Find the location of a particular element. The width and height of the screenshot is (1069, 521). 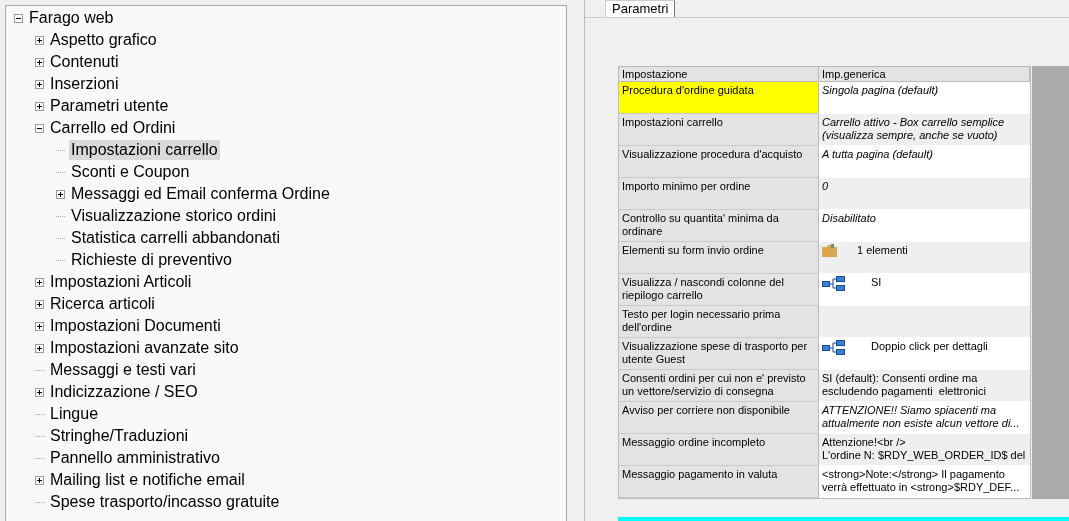

tree-item: Messaggi ed Email conferma Ordine is located at coordinates (200, 194).